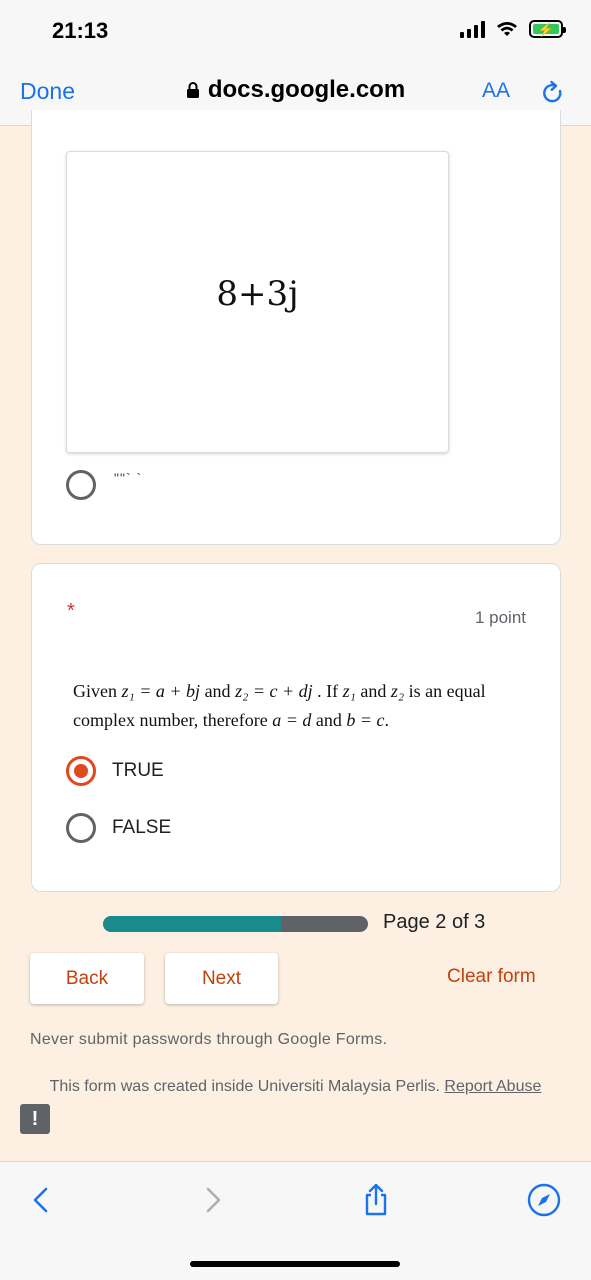  I want to click on q-math: b = c, so click(365, 720).